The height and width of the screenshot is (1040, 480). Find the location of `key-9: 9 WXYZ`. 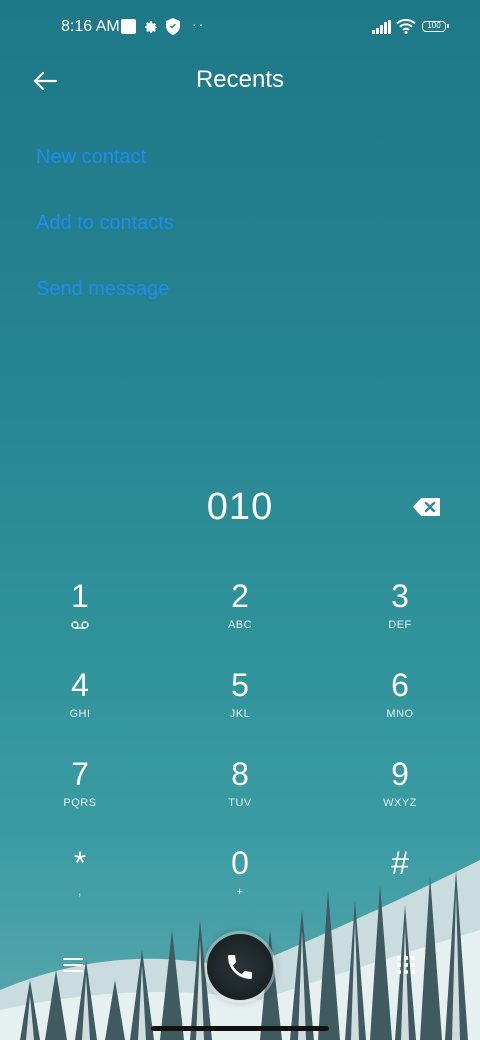

key-9: 9 WXYZ is located at coordinates (400, 796).